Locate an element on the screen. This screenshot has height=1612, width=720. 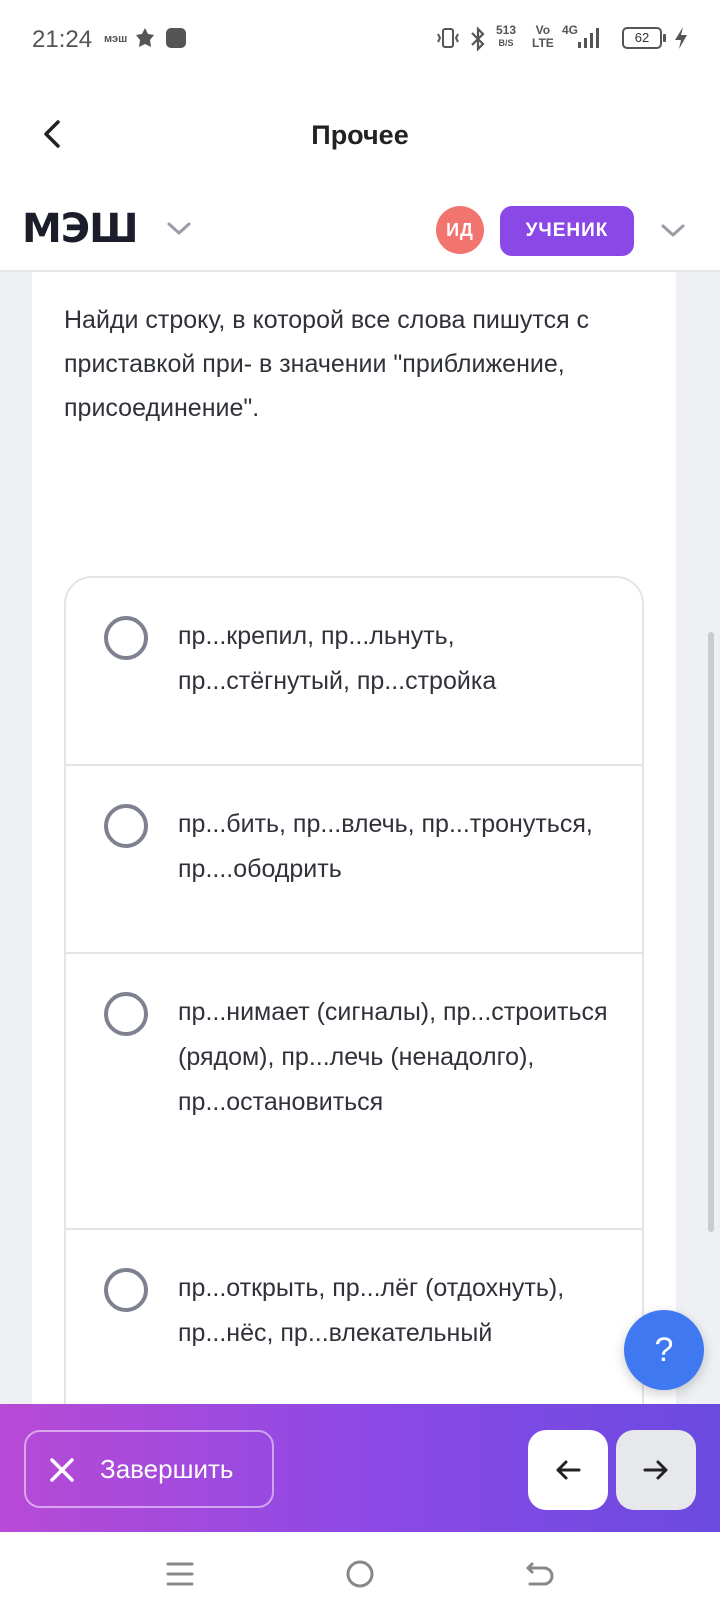
mesh-menu-chevron is located at coordinates (179, 228).